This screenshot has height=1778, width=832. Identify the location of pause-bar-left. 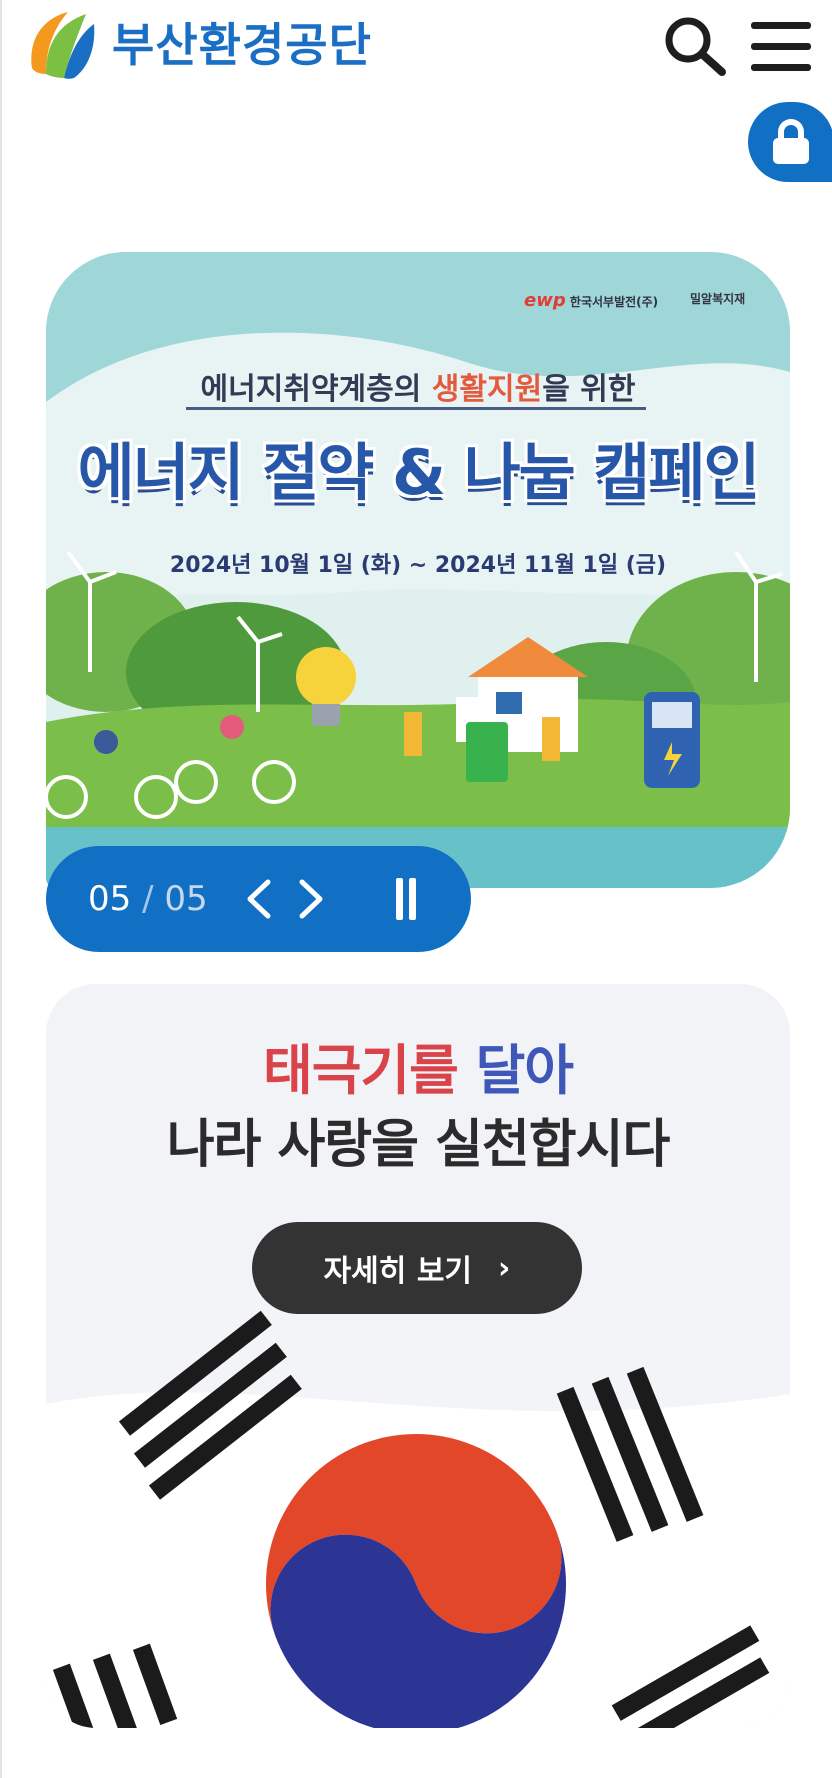
(399, 899).